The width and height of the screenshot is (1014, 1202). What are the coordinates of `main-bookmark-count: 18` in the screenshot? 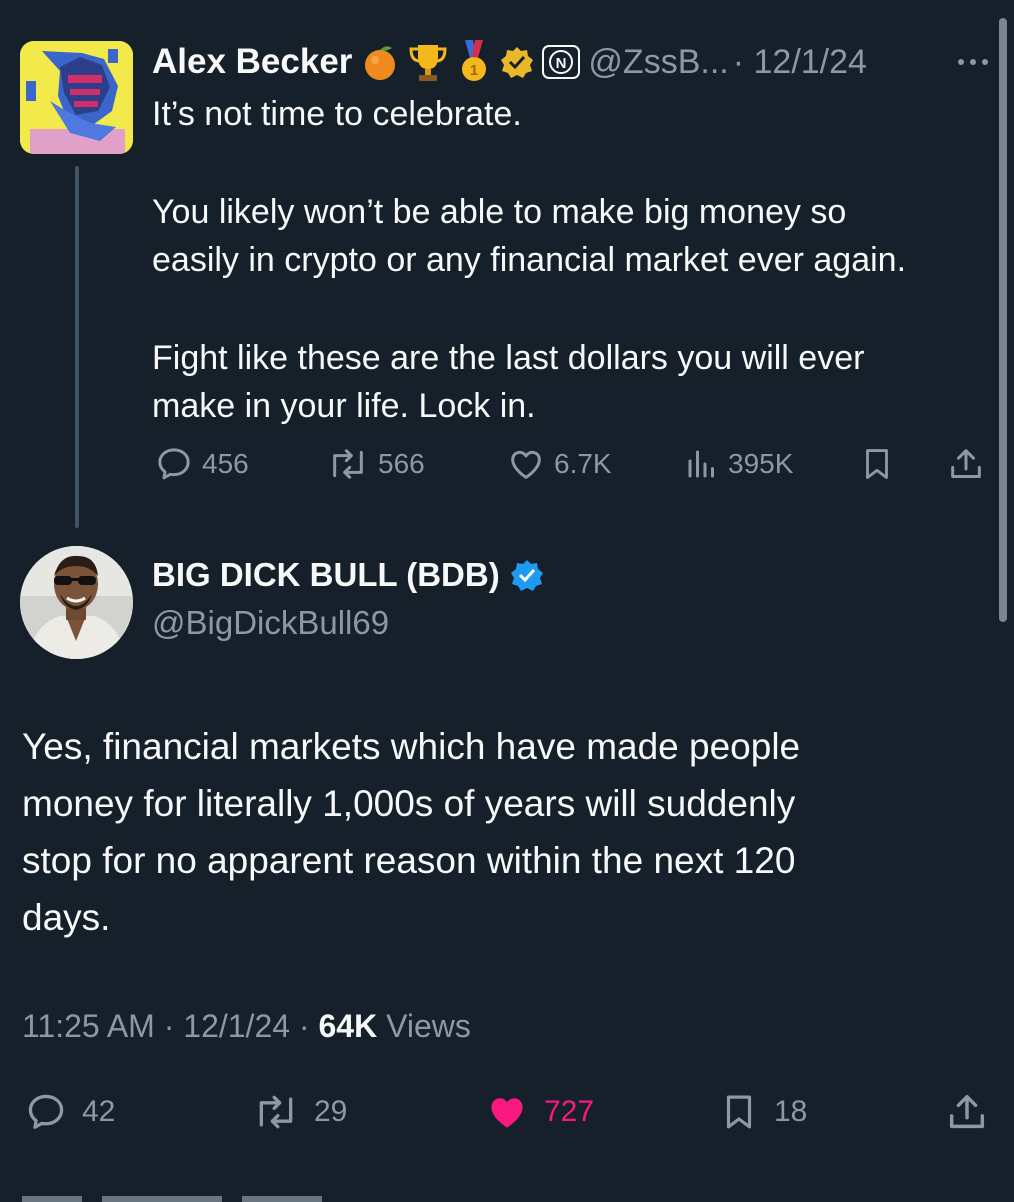 It's located at (791, 1111).